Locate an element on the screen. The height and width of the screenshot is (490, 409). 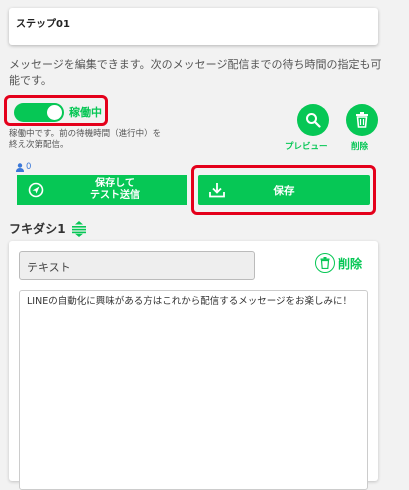
delete-bubble-label: 削除 is located at coordinates (350, 263).